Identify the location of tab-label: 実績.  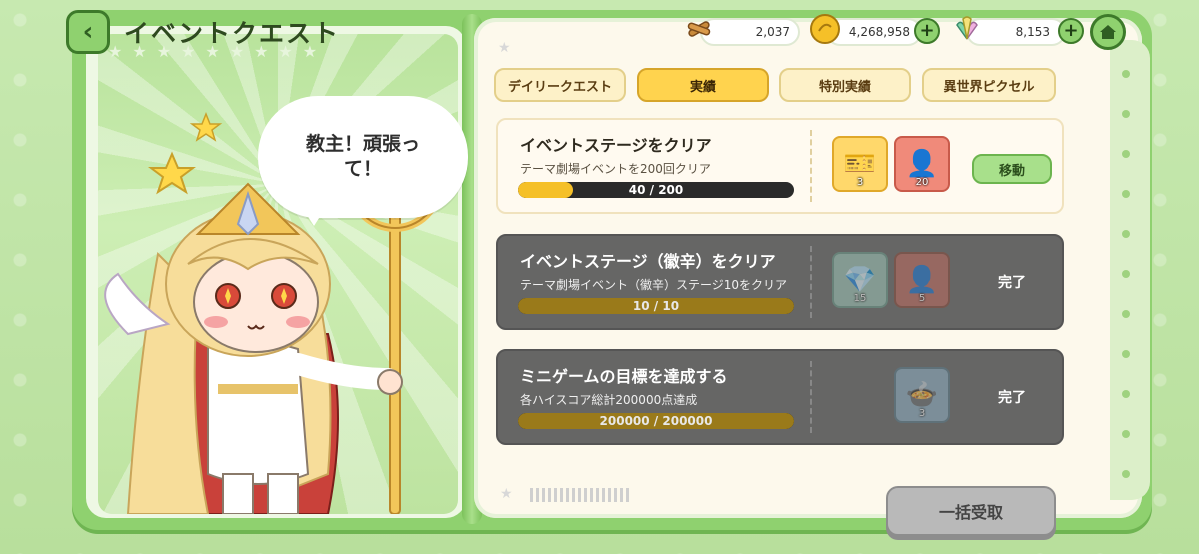
(702, 87).